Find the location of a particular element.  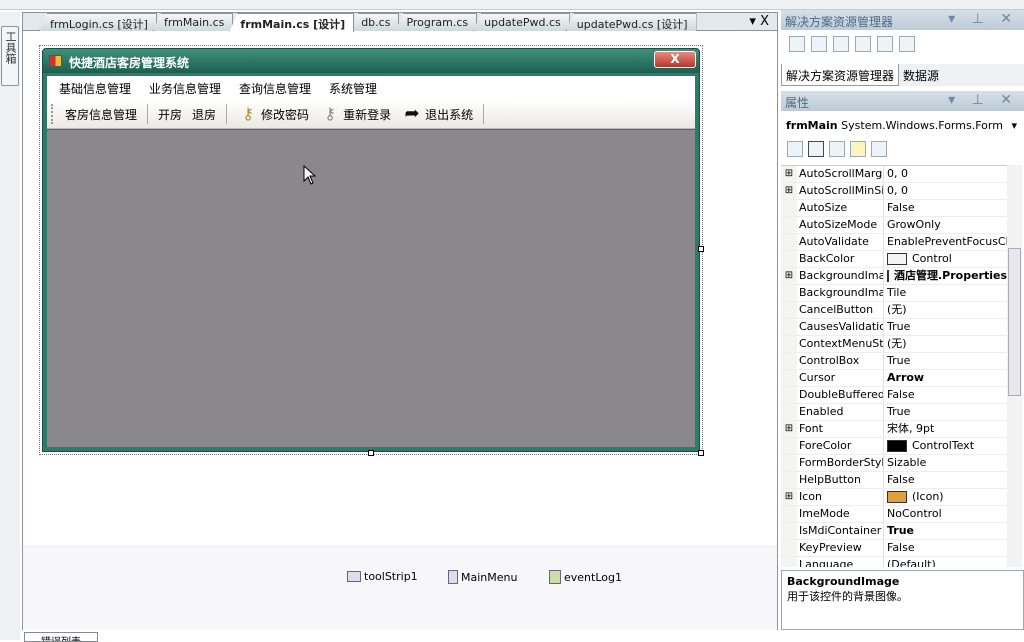

alphabetical-icon is located at coordinates (816, 149).